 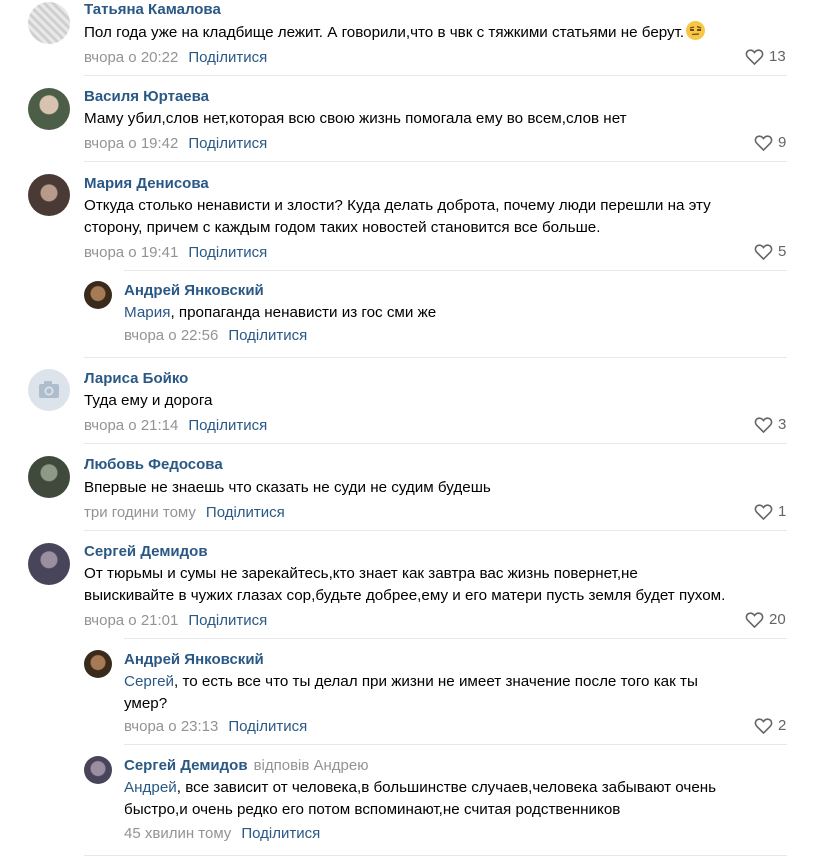 I want to click on face-with-raised-eyebrow-icon, so click(x=696, y=30).